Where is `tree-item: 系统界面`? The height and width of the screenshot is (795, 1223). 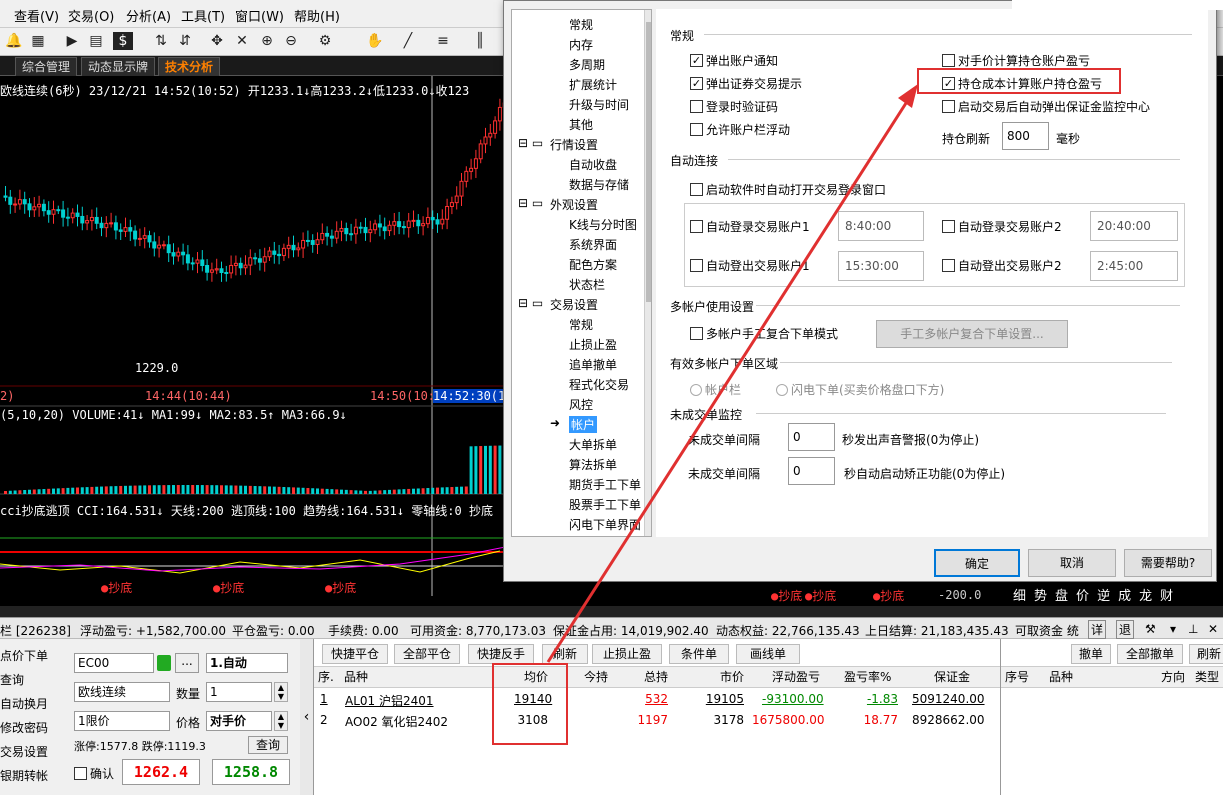
tree-item: 系统界面 is located at coordinates (593, 244).